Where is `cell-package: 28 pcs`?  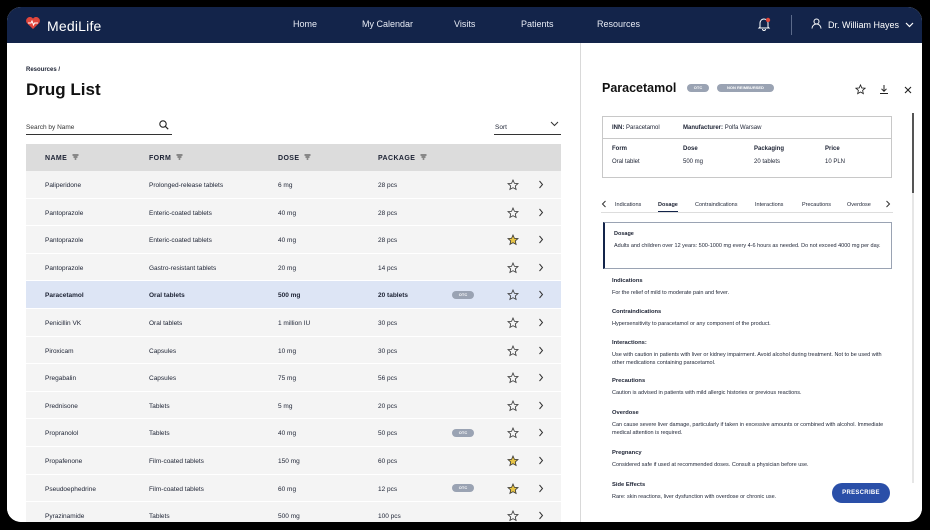 cell-package: 28 pcs is located at coordinates (388, 241).